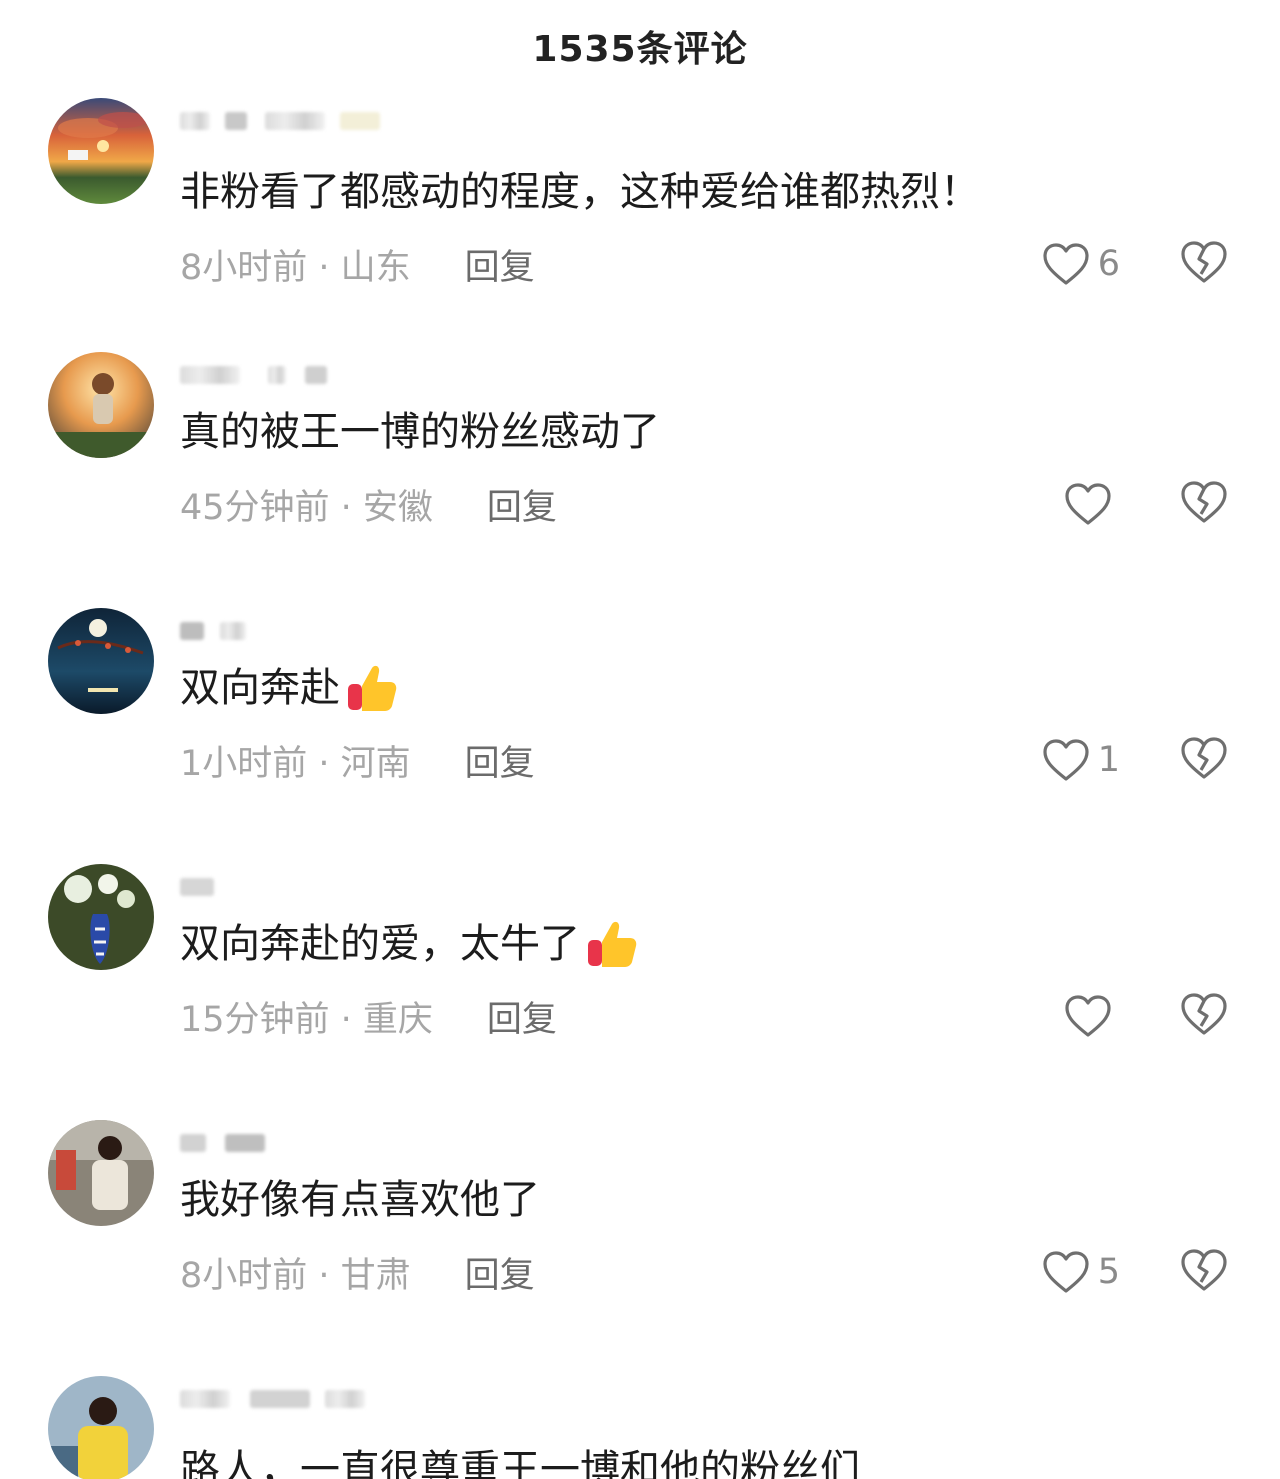 Image resolution: width=1280 pixels, height=1479 pixels. What do you see at coordinates (295, 1275) in the screenshot?
I see `time-location: 8小时前 · 甘肃` at bounding box center [295, 1275].